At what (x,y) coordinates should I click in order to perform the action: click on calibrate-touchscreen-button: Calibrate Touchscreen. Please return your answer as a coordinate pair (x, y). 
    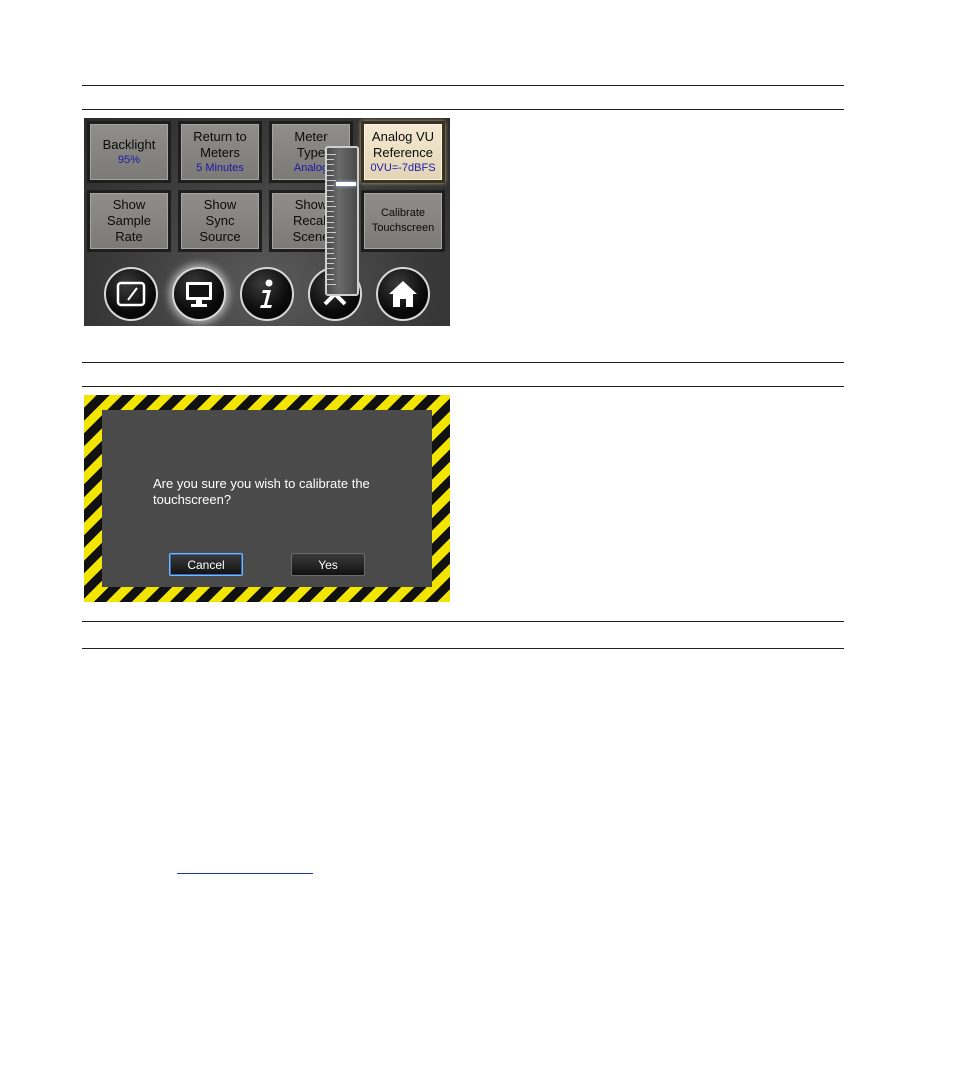
    Looking at the image, I should click on (403, 221).